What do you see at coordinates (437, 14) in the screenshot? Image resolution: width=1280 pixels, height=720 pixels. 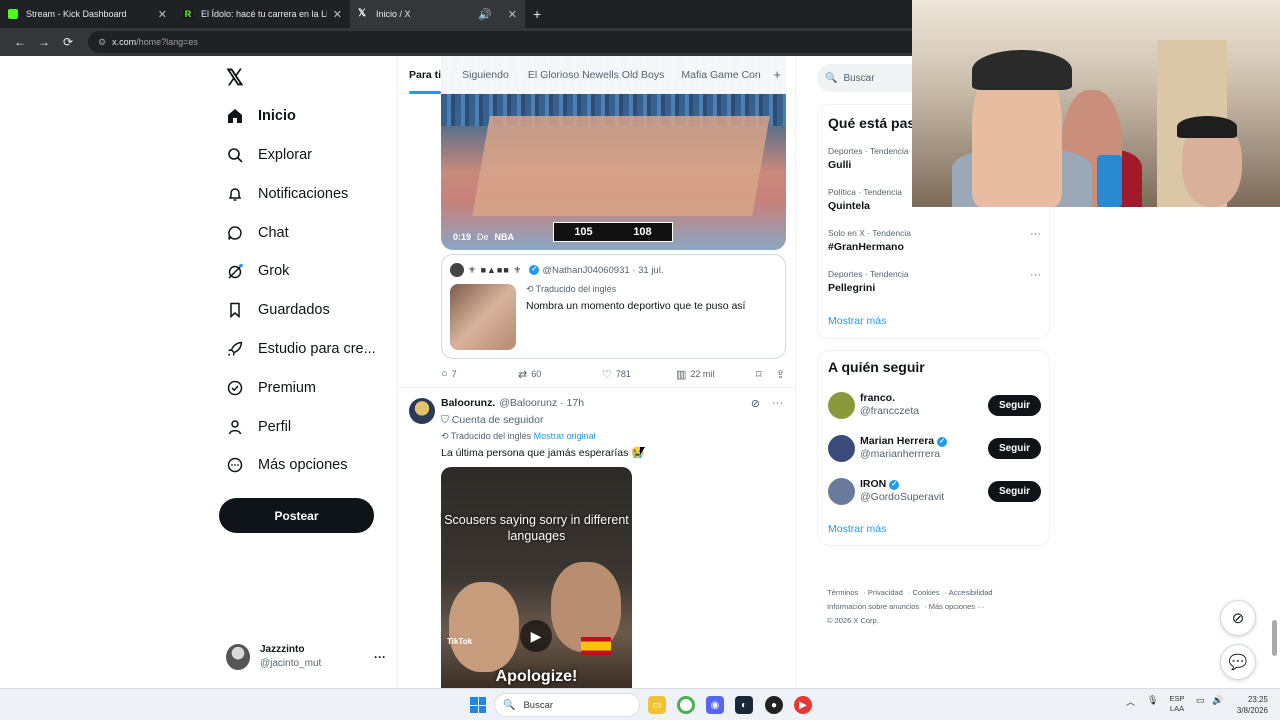 I see `browser-tab-x: 𝕏 Inicio / X 🔊 ✕` at bounding box center [437, 14].